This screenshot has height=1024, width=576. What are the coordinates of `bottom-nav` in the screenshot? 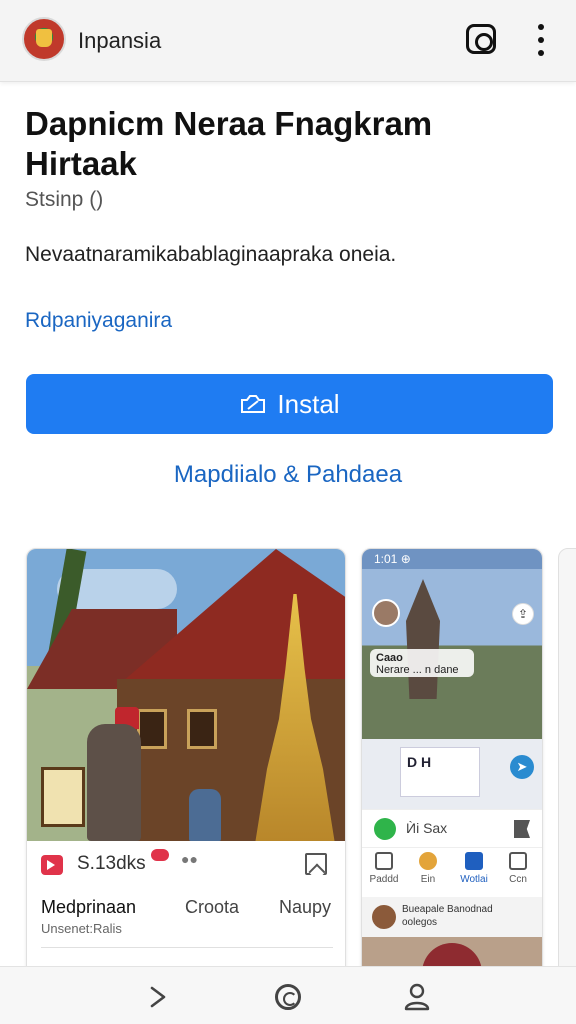 It's located at (288, 995).